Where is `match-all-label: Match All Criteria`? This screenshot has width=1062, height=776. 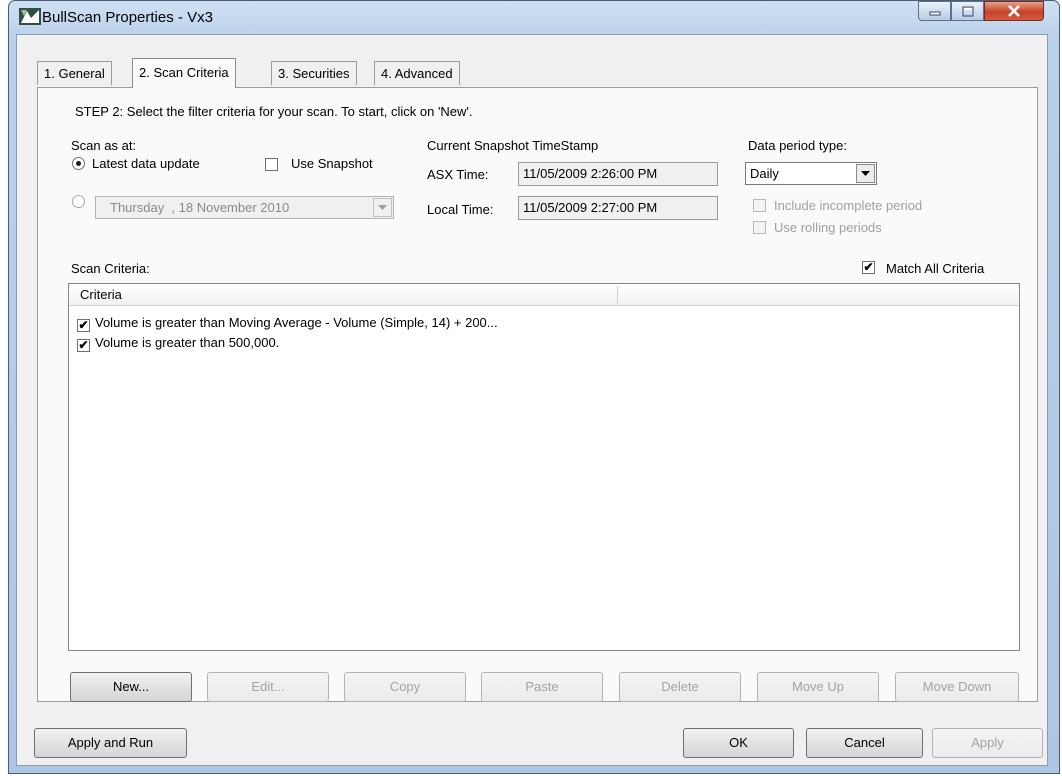
match-all-label: Match All Criteria is located at coordinates (935, 268).